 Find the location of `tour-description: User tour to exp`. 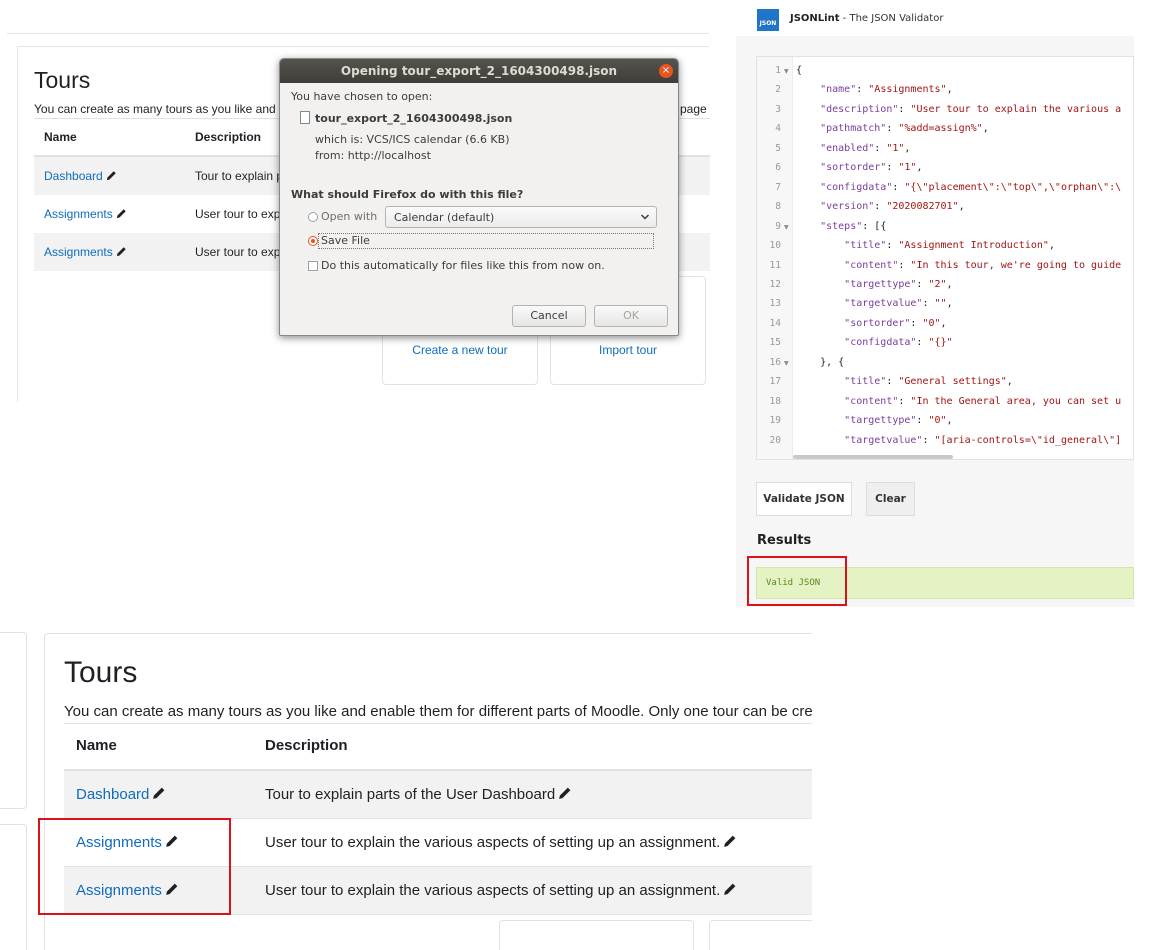

tour-description: User tour to exp is located at coordinates (238, 214).